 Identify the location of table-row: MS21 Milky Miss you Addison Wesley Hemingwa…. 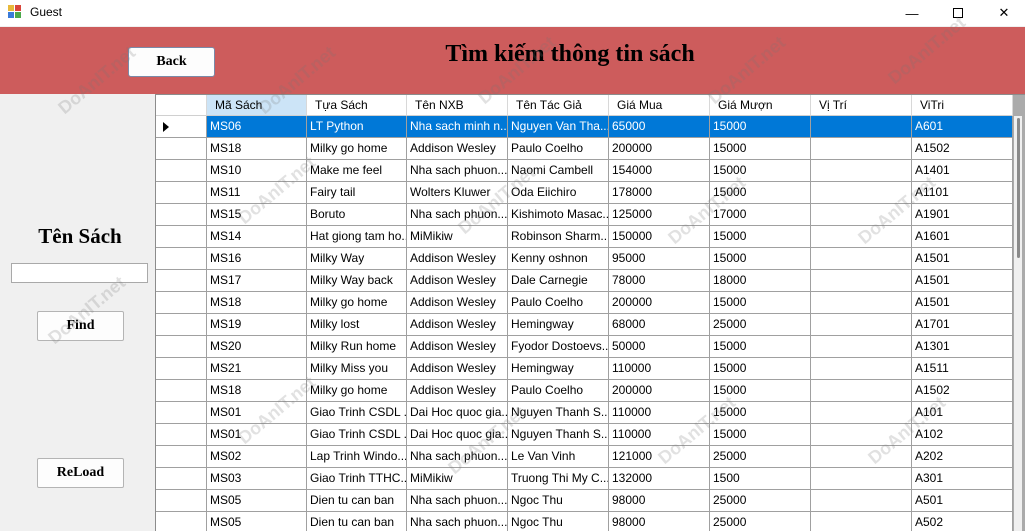
(584, 369).